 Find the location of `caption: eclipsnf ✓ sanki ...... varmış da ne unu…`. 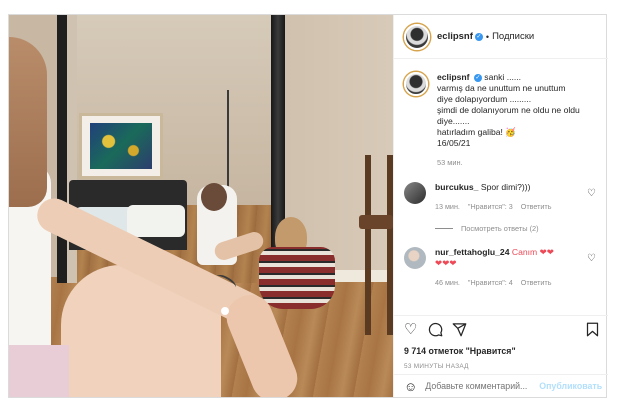

caption: eclipsnf ✓ sanki ...... varmış da ne unu… is located at coordinates (501, 120).